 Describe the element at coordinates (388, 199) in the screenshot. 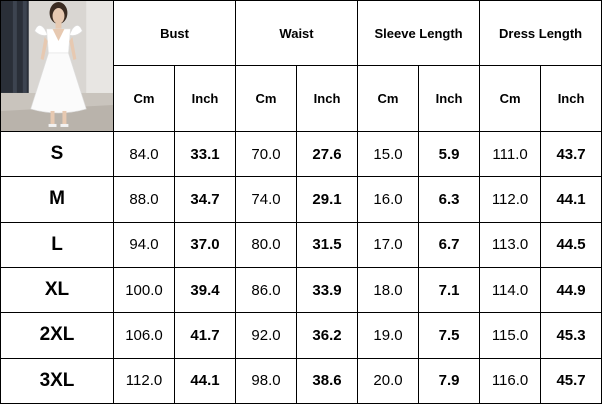

I see `sleeve-cm: 16.0` at that location.